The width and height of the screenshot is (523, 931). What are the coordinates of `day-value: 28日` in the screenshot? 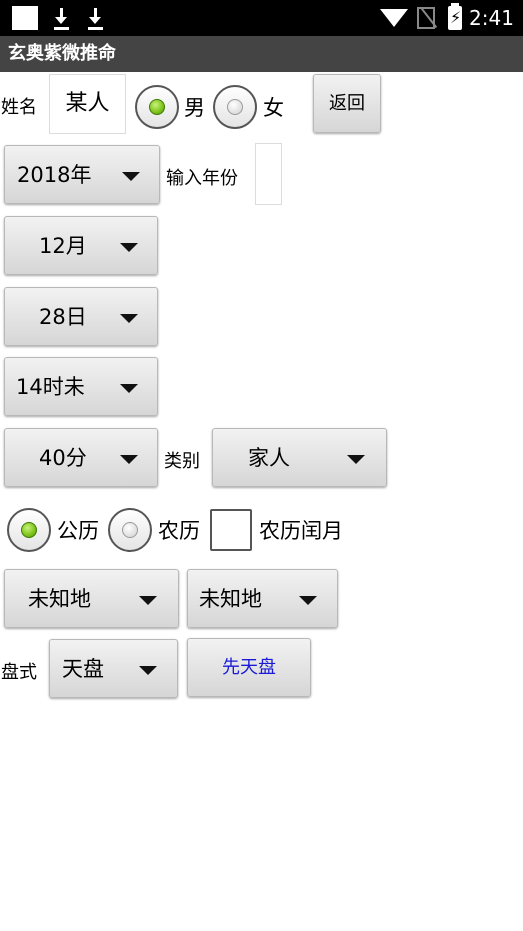 It's located at (63, 317).